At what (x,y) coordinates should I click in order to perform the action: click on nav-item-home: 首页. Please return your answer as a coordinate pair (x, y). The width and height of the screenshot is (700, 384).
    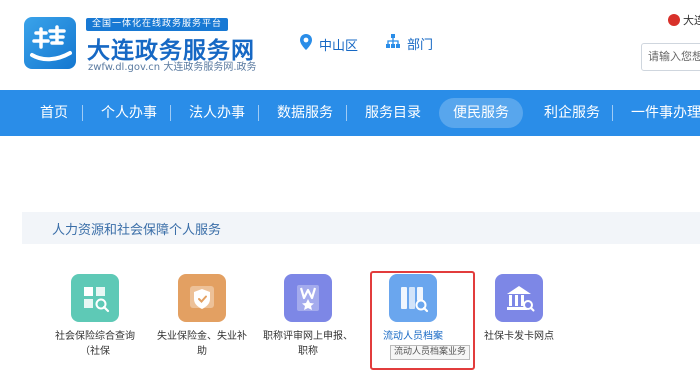
    Looking at the image, I should click on (54, 113).